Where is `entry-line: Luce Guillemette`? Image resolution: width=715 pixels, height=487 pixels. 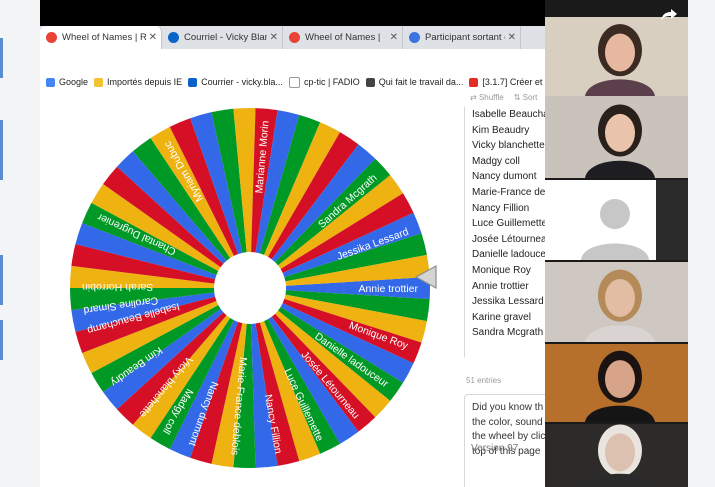 entry-line: Luce Guillemette is located at coordinates (508, 224).